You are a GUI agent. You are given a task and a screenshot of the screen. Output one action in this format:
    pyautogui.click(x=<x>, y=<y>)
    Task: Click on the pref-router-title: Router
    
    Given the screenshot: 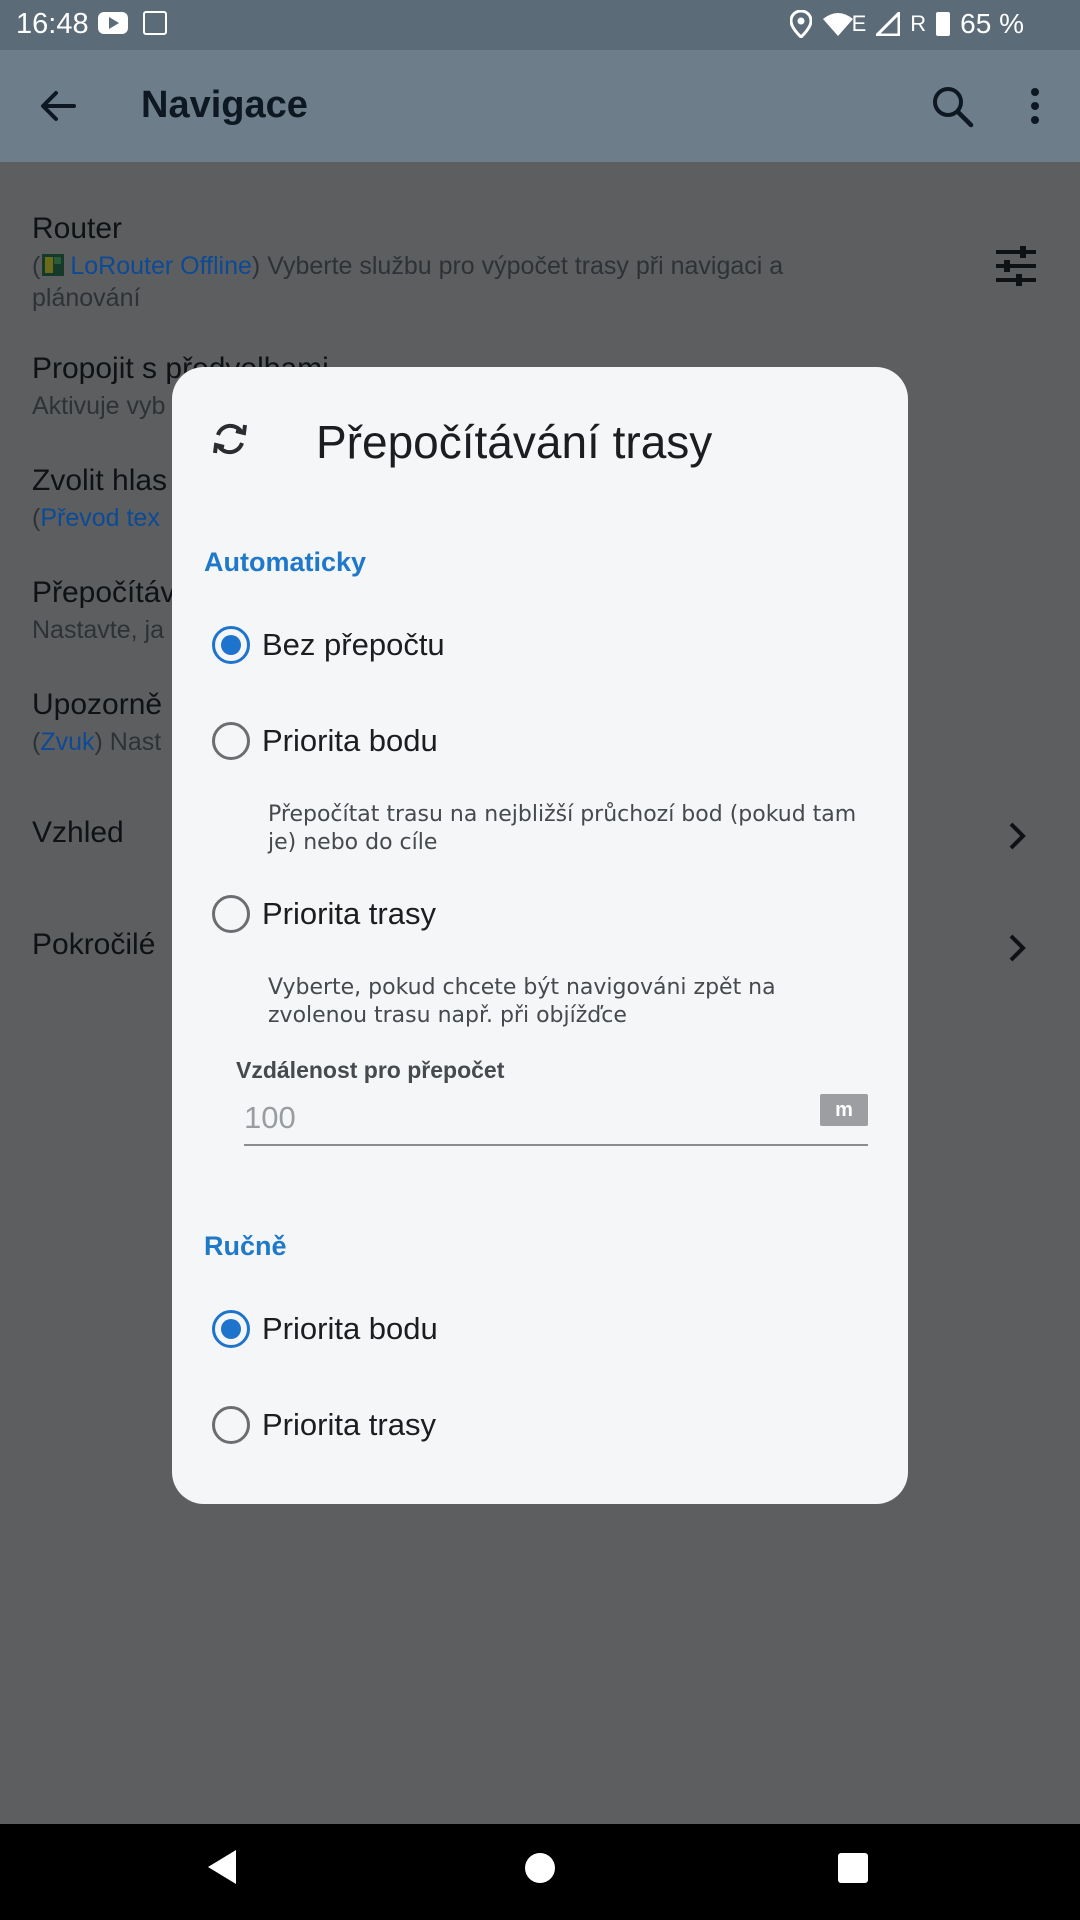 What is the action you would take?
    pyautogui.click(x=77, y=228)
    